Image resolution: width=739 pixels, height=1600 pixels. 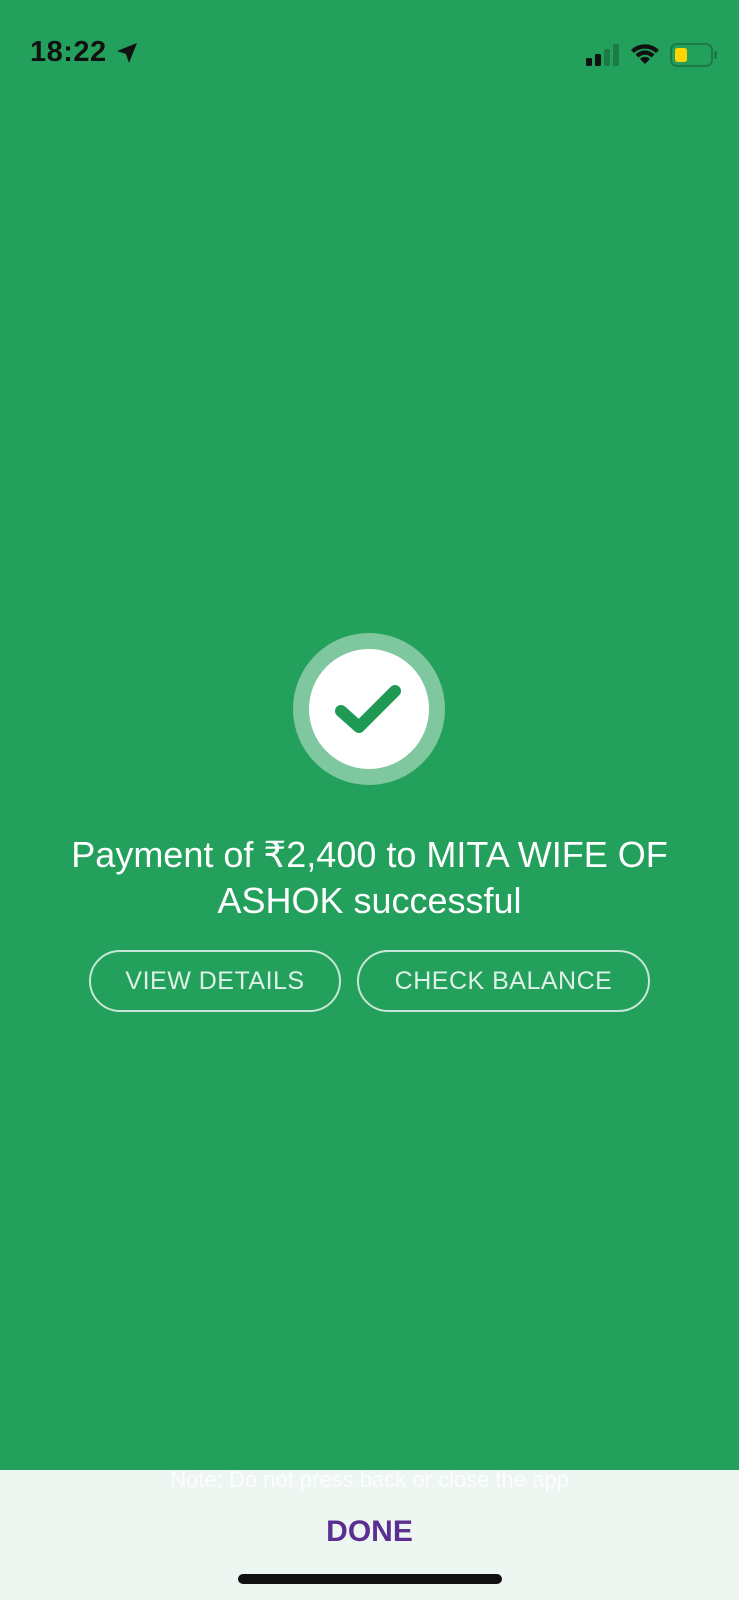 What do you see at coordinates (370, 1579) in the screenshot?
I see `home-indicator` at bounding box center [370, 1579].